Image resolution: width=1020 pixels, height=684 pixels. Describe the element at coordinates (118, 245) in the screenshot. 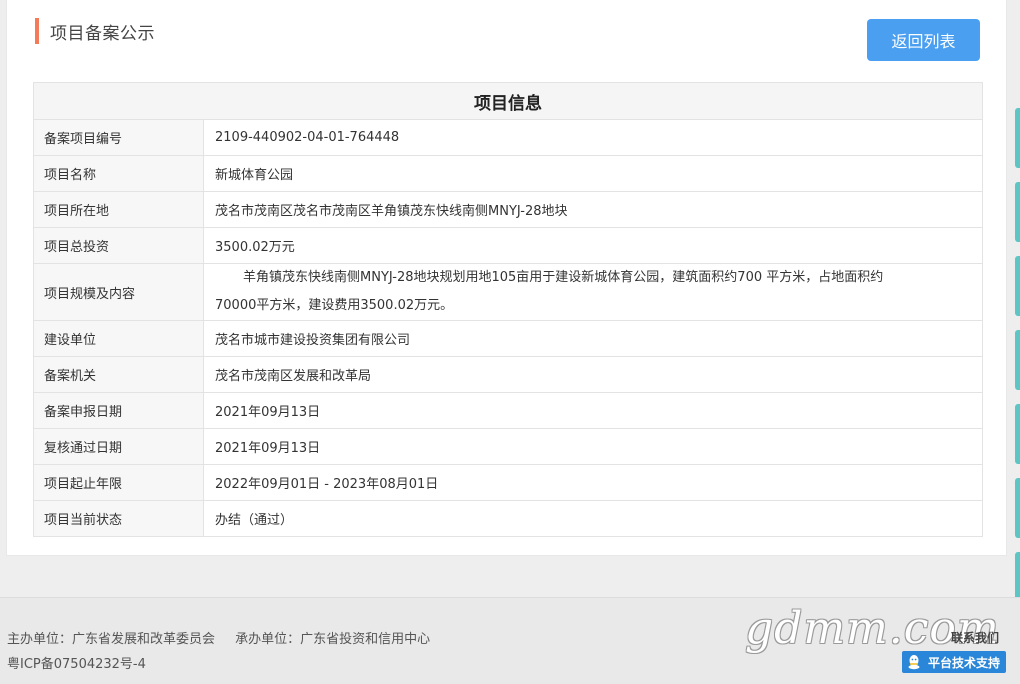

I see `row-label: 项目总投资` at that location.